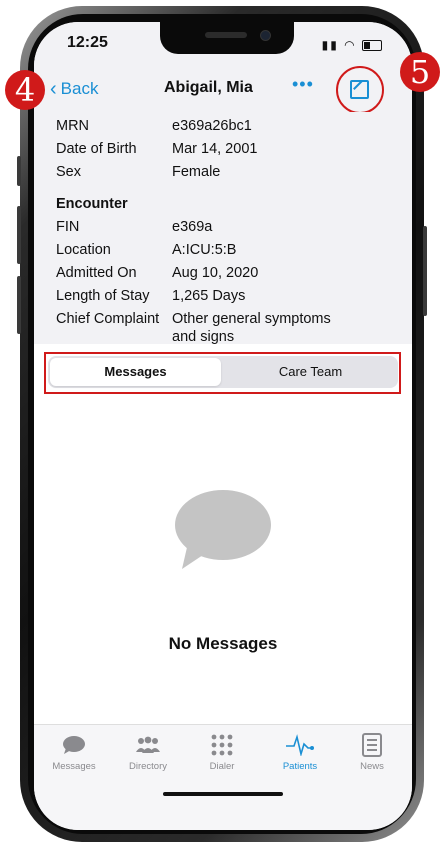 The width and height of the screenshot is (443, 846). What do you see at coordinates (209, 296) in the screenshot?
I see `info-value: 1,265 Days` at bounding box center [209, 296].